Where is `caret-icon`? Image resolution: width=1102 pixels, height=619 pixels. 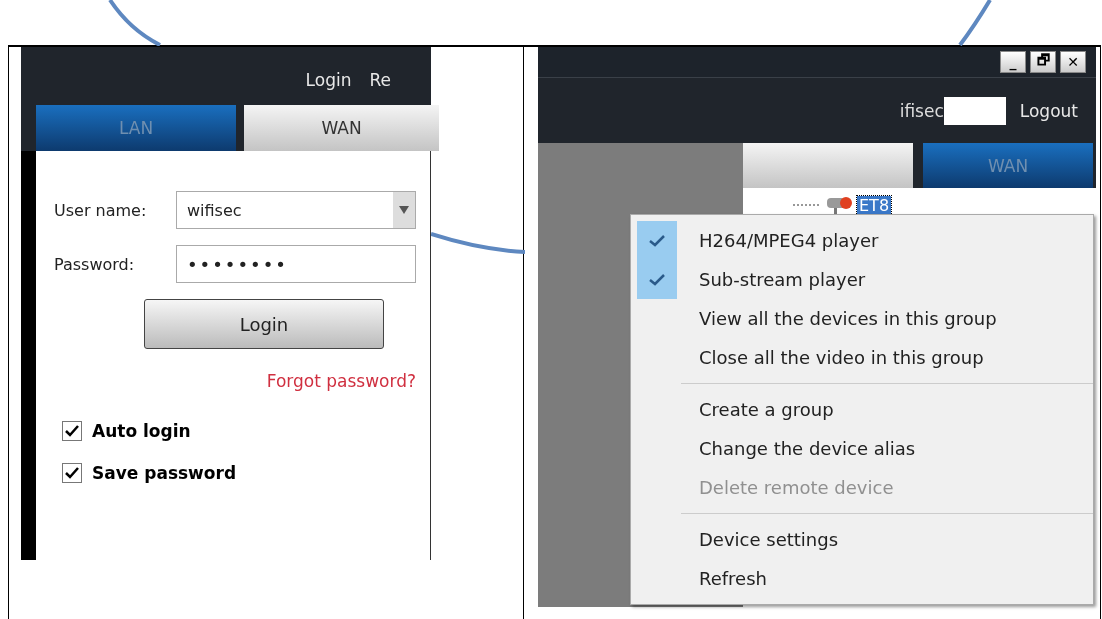
caret-icon is located at coordinates (404, 210).